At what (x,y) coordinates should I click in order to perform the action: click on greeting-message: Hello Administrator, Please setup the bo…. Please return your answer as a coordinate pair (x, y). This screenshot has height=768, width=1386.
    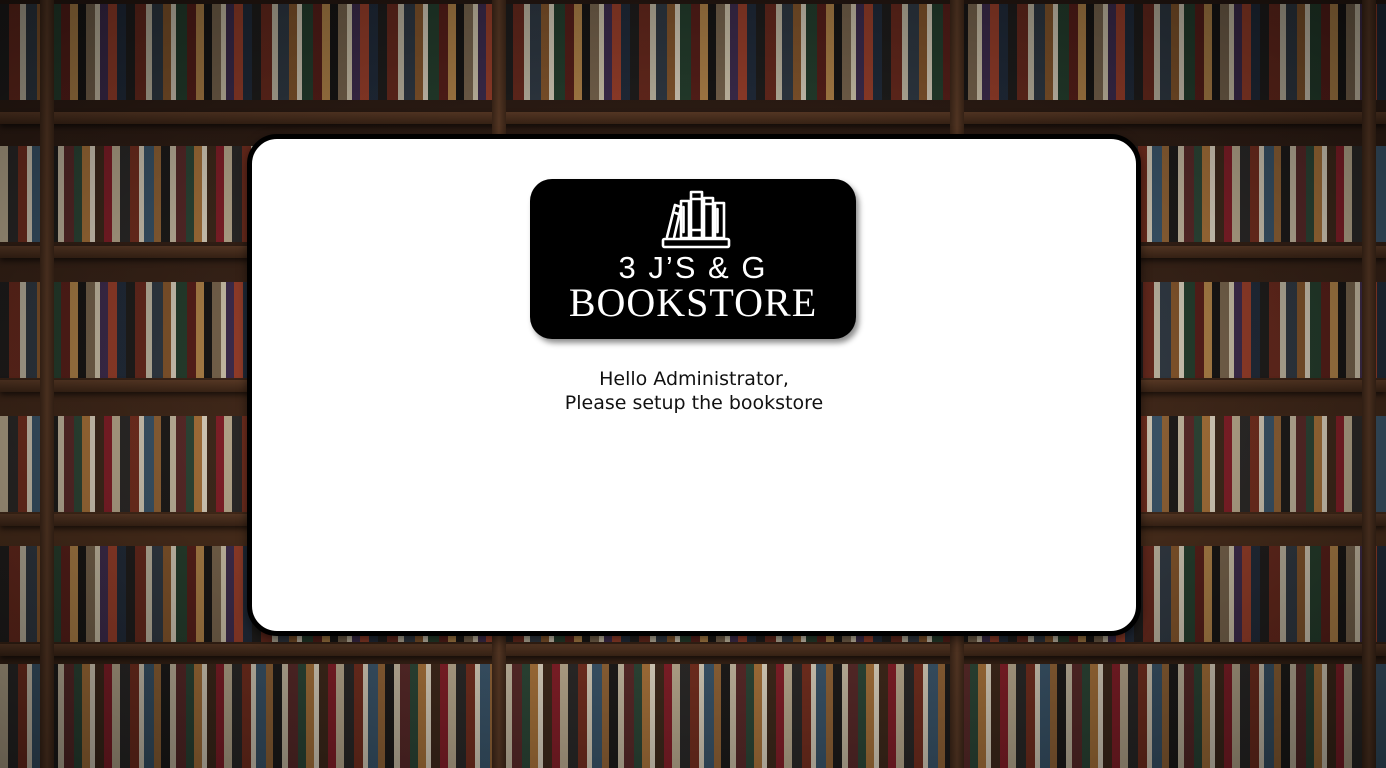
    Looking at the image, I should click on (694, 391).